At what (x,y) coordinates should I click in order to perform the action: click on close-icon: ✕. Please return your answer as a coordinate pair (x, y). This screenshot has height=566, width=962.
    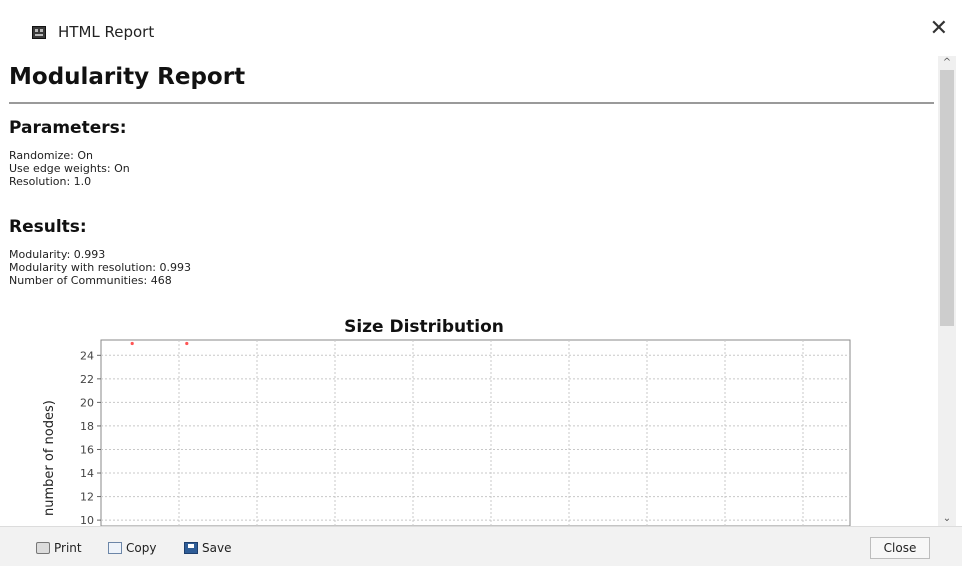
    Looking at the image, I should click on (939, 29).